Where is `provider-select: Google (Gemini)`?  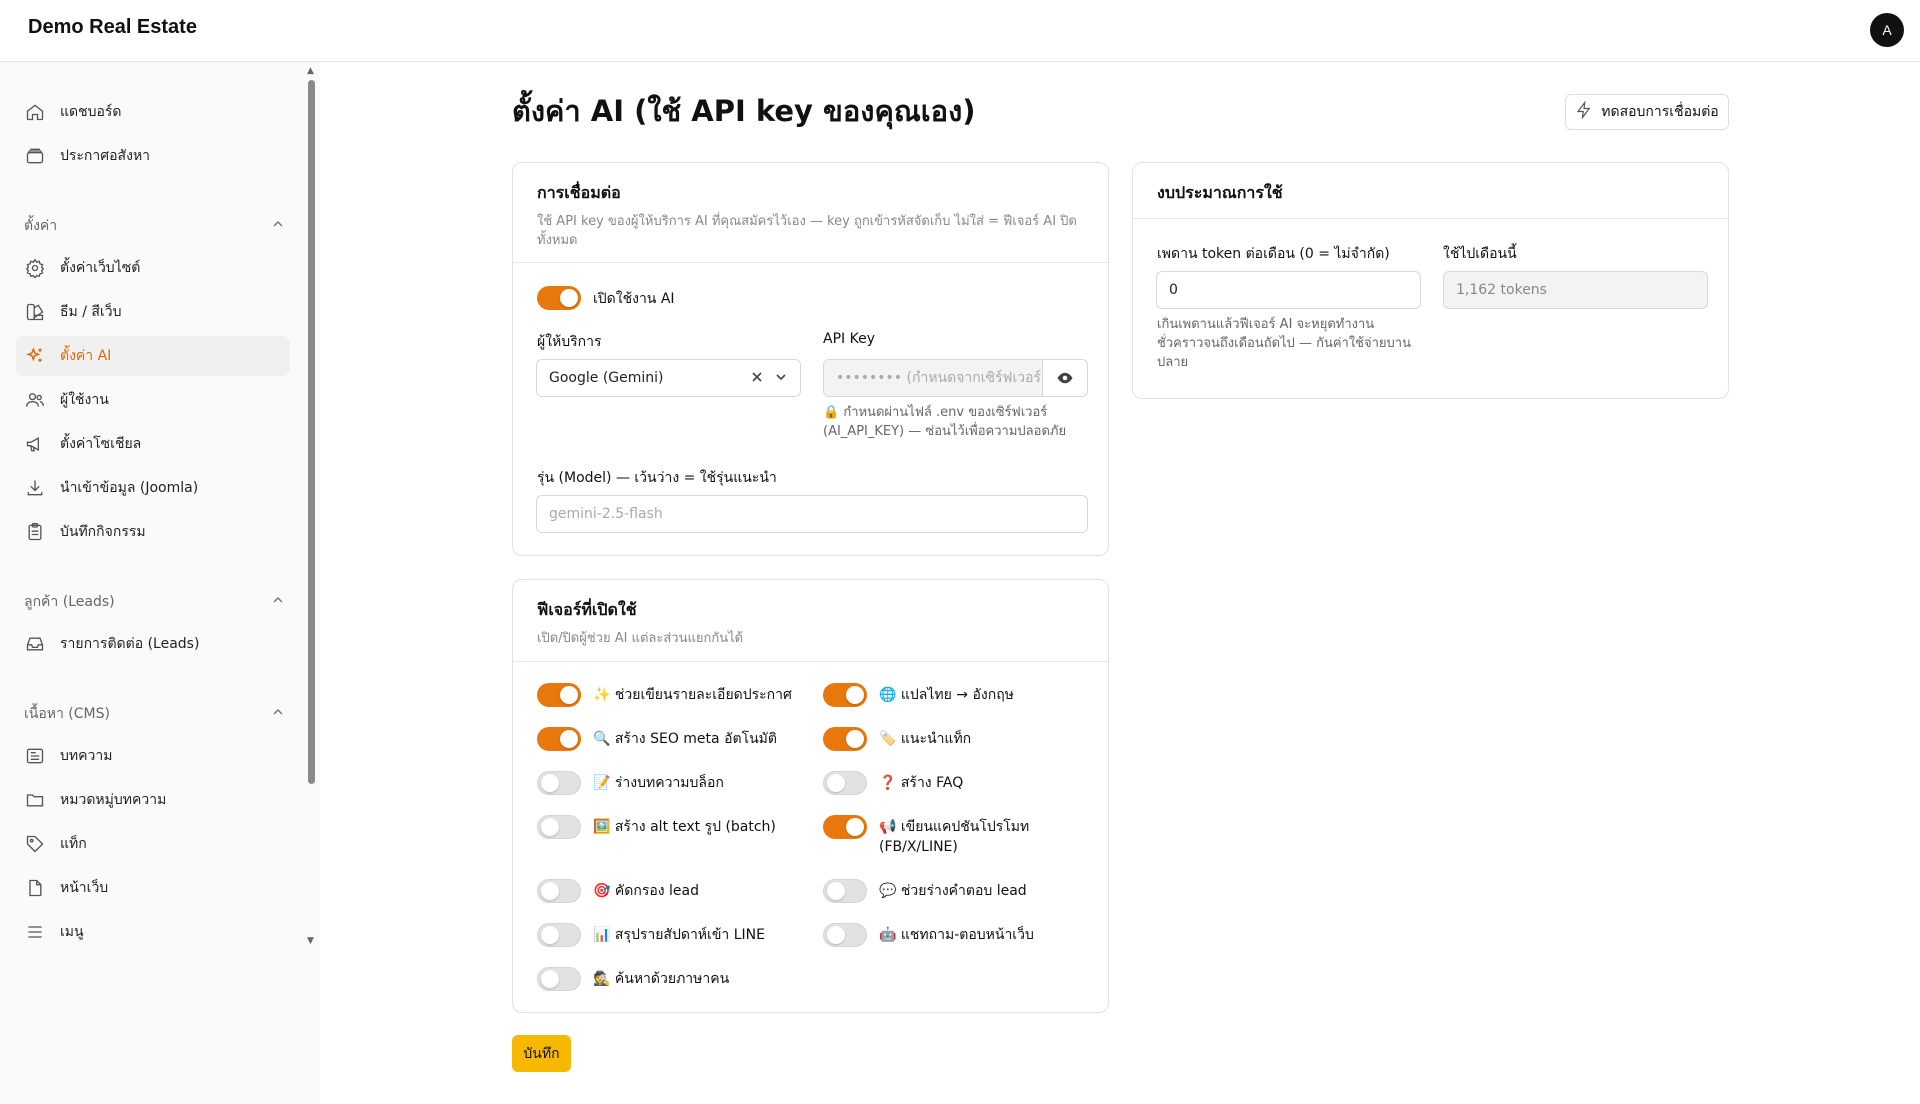
provider-select: Google (Gemini) is located at coordinates (668, 378).